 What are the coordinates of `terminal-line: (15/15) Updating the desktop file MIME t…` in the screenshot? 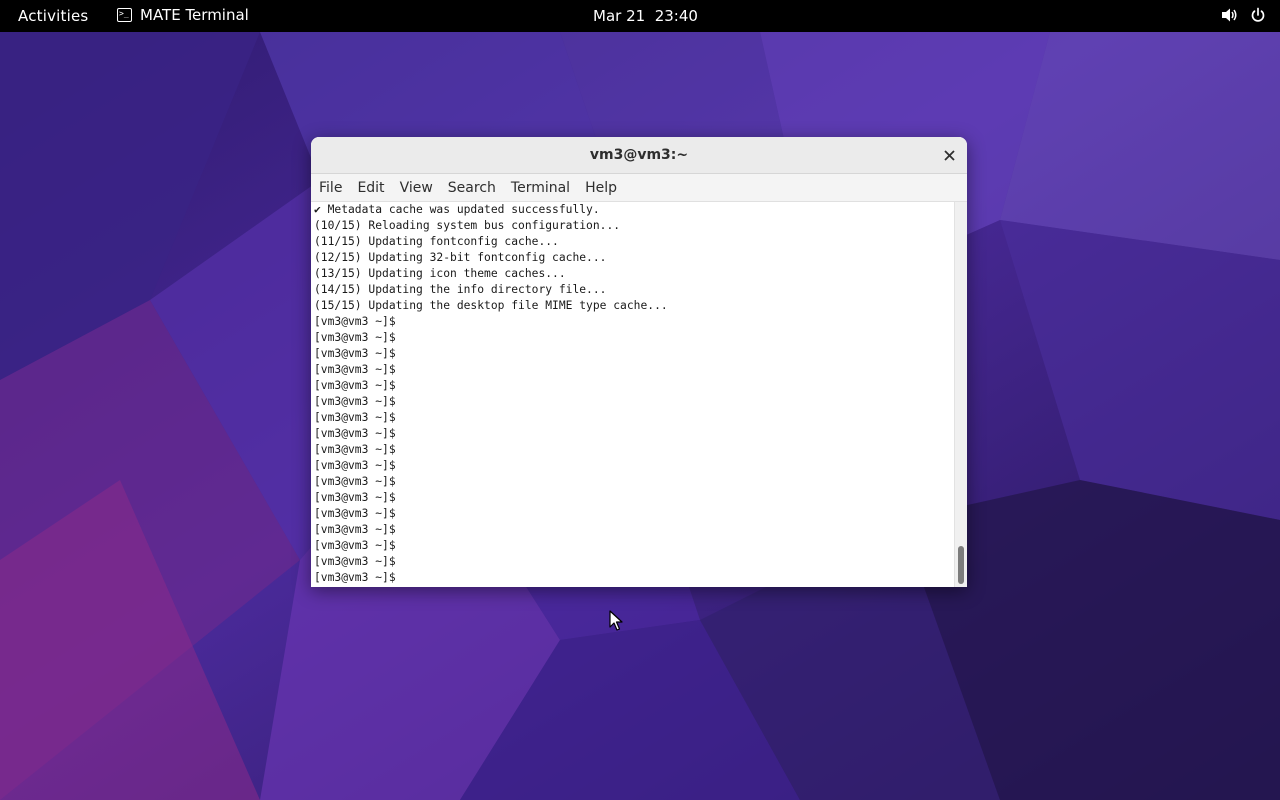 It's located at (491, 305).